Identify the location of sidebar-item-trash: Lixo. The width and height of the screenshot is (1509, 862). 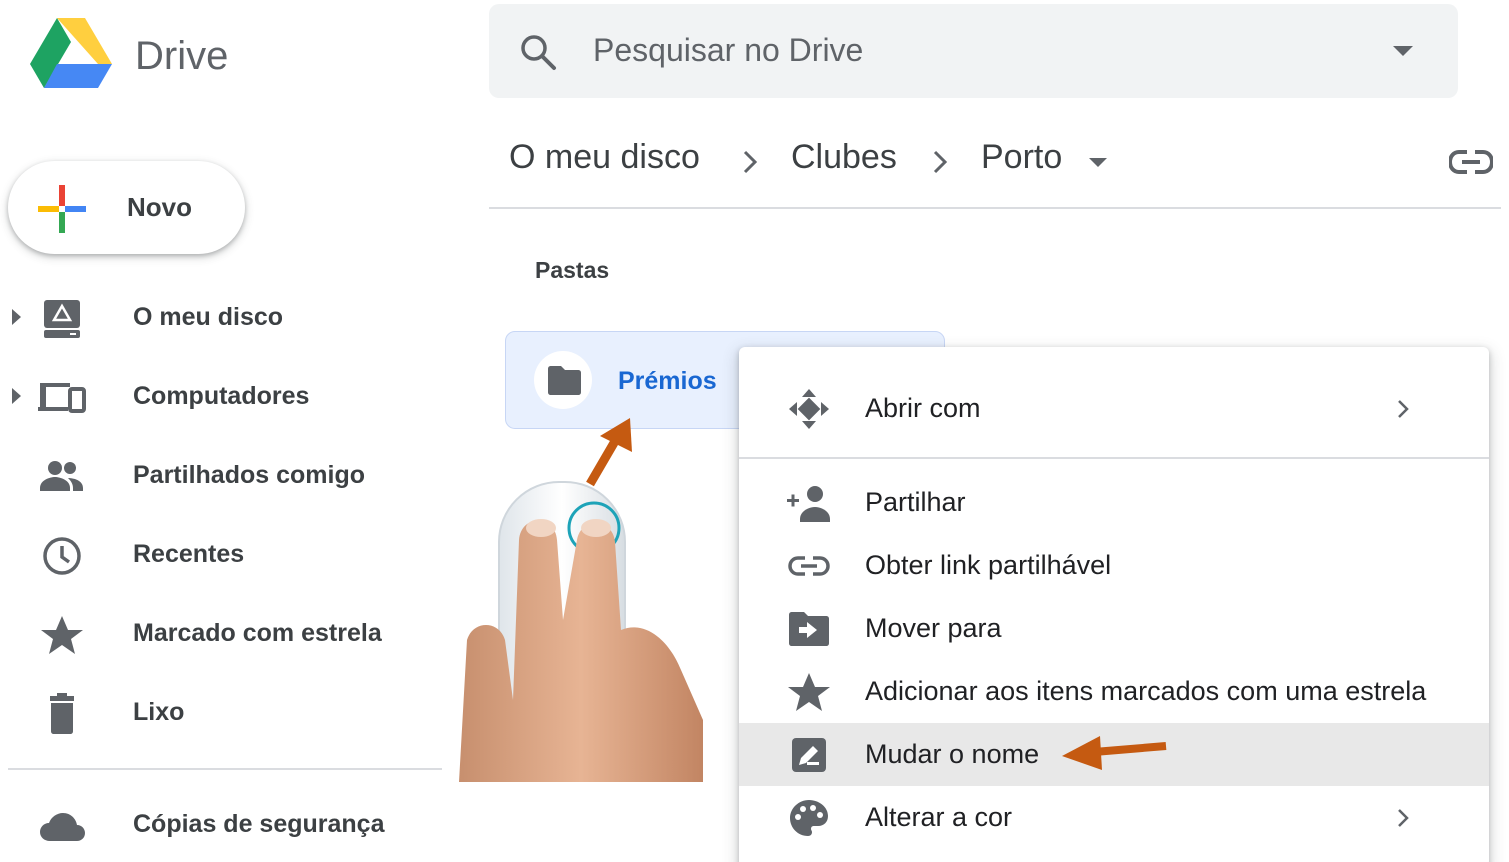
(220, 713).